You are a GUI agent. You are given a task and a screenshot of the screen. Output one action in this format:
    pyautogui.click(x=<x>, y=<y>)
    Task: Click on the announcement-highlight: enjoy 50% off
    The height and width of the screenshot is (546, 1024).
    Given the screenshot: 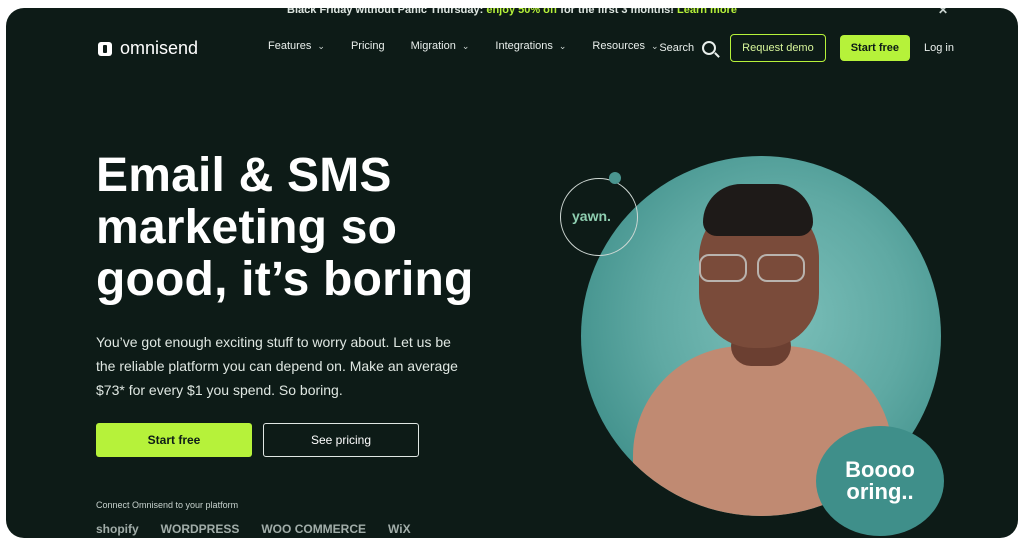 What is the action you would take?
    pyautogui.click(x=522, y=12)
    